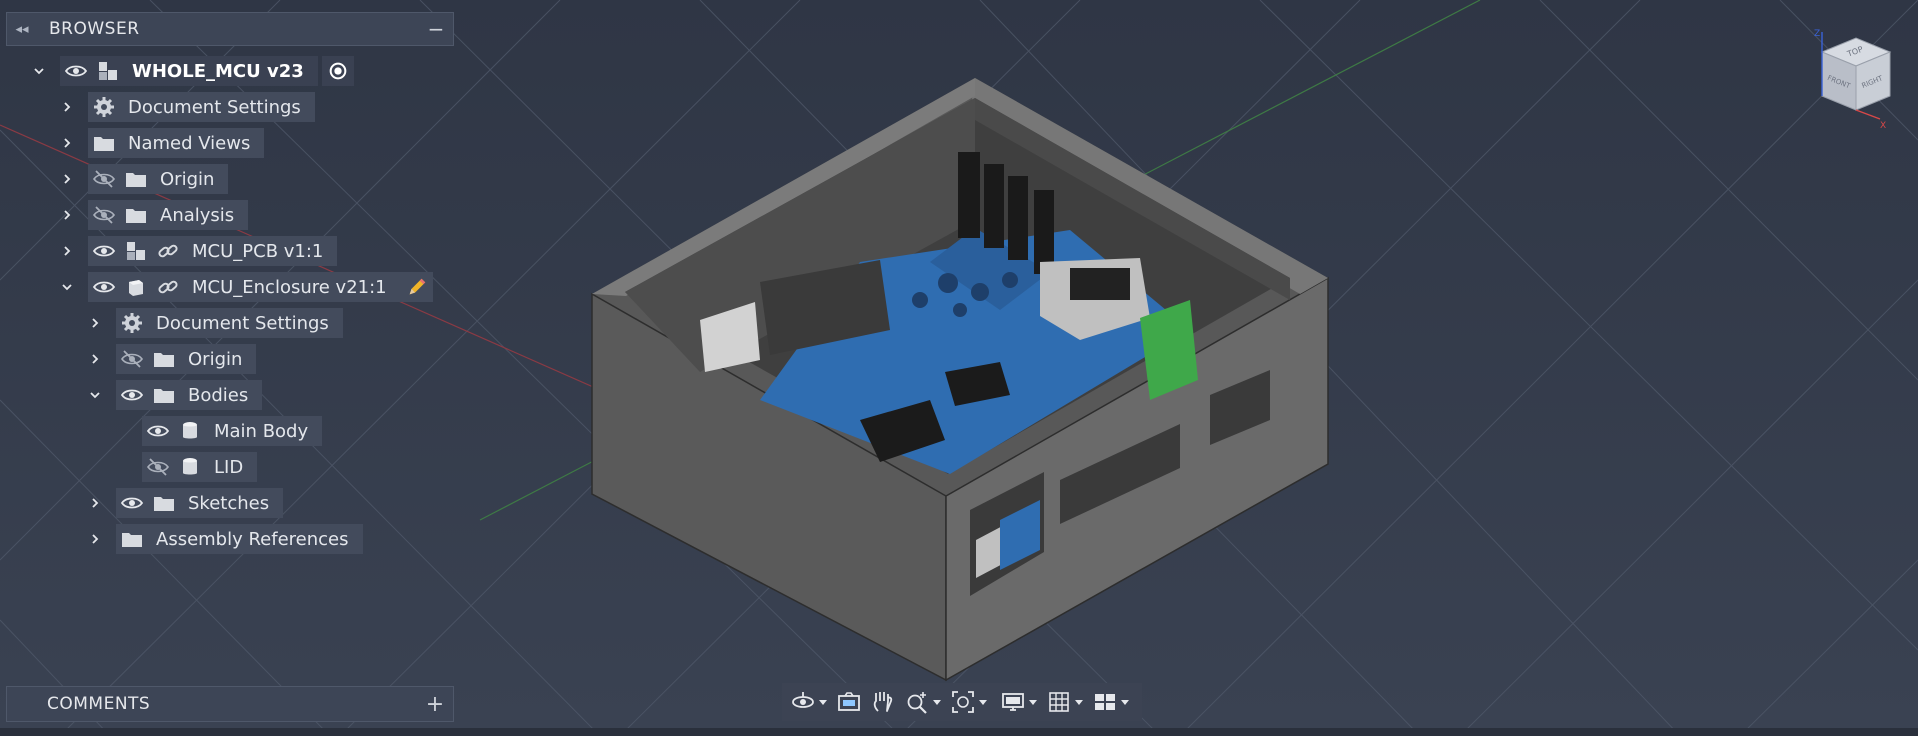 This screenshot has height=736, width=1918. I want to click on tree-node-named-views: Named Views, so click(176, 143).